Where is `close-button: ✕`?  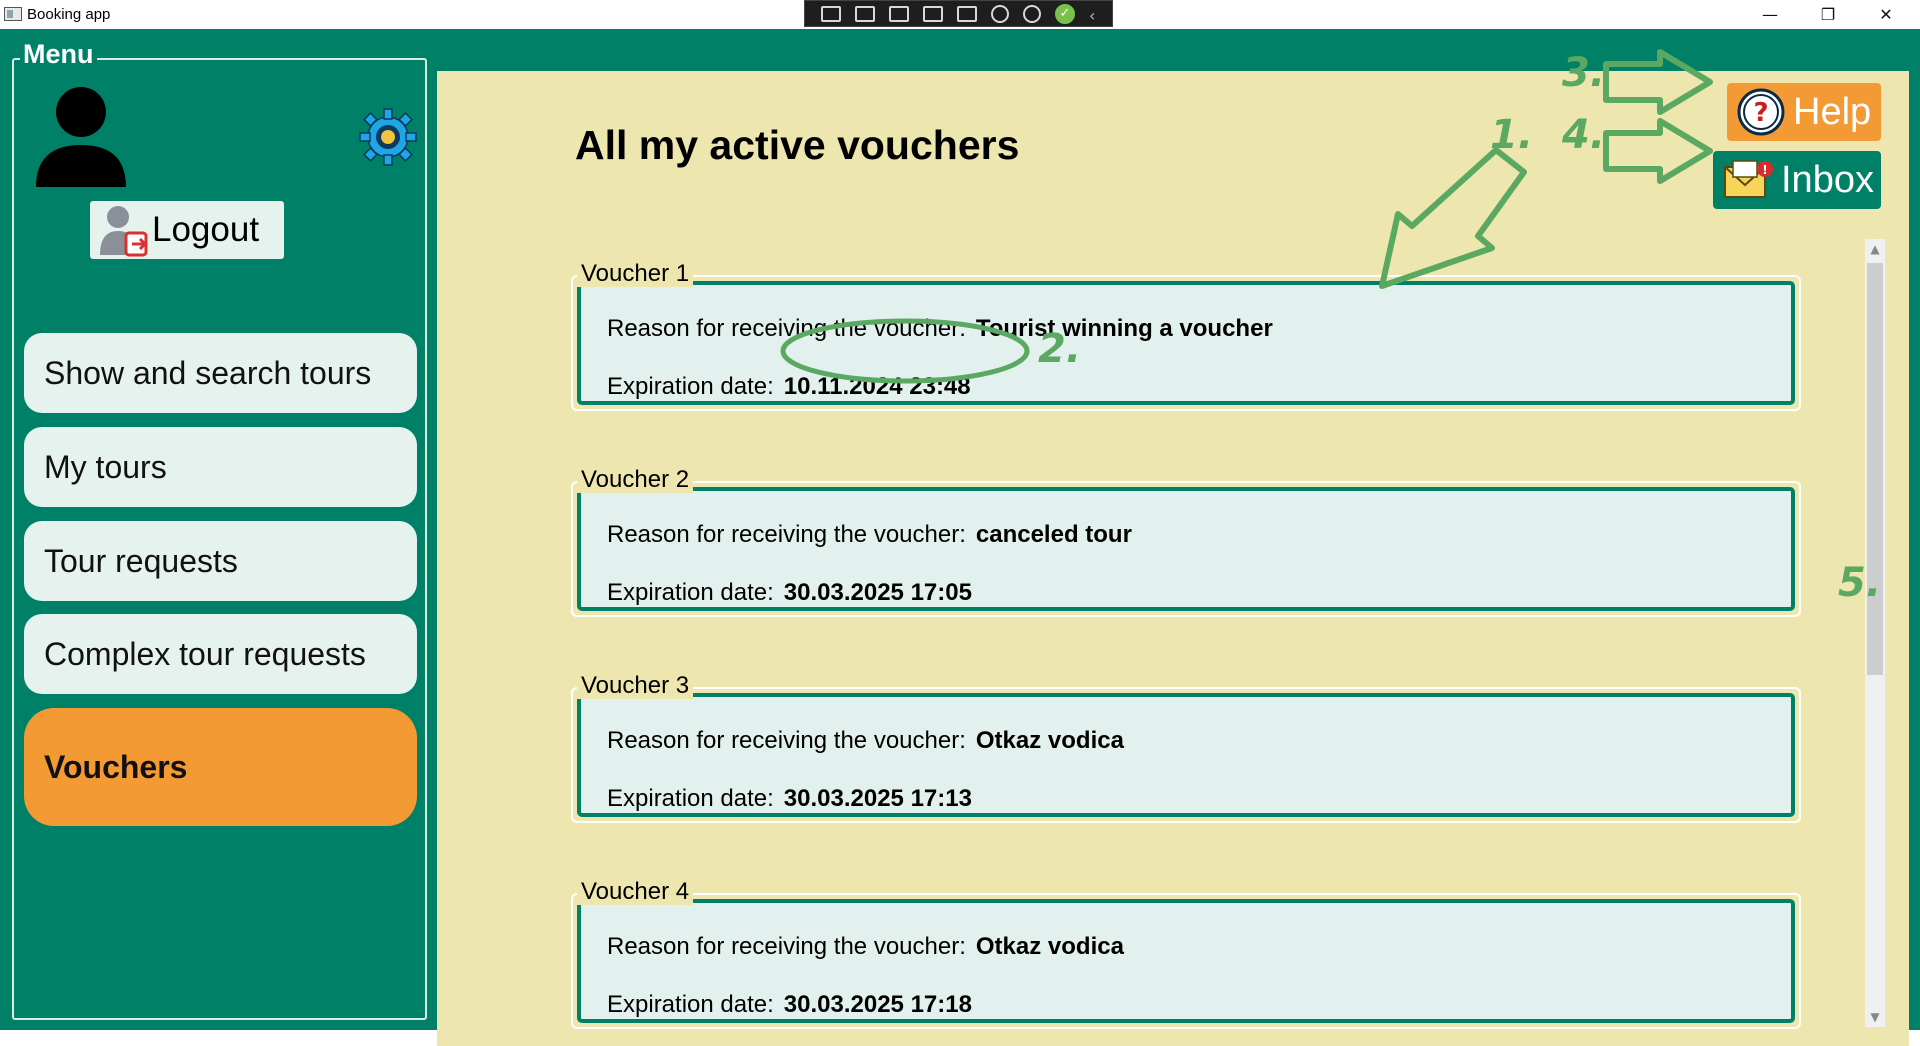 close-button: ✕ is located at coordinates (1886, 14).